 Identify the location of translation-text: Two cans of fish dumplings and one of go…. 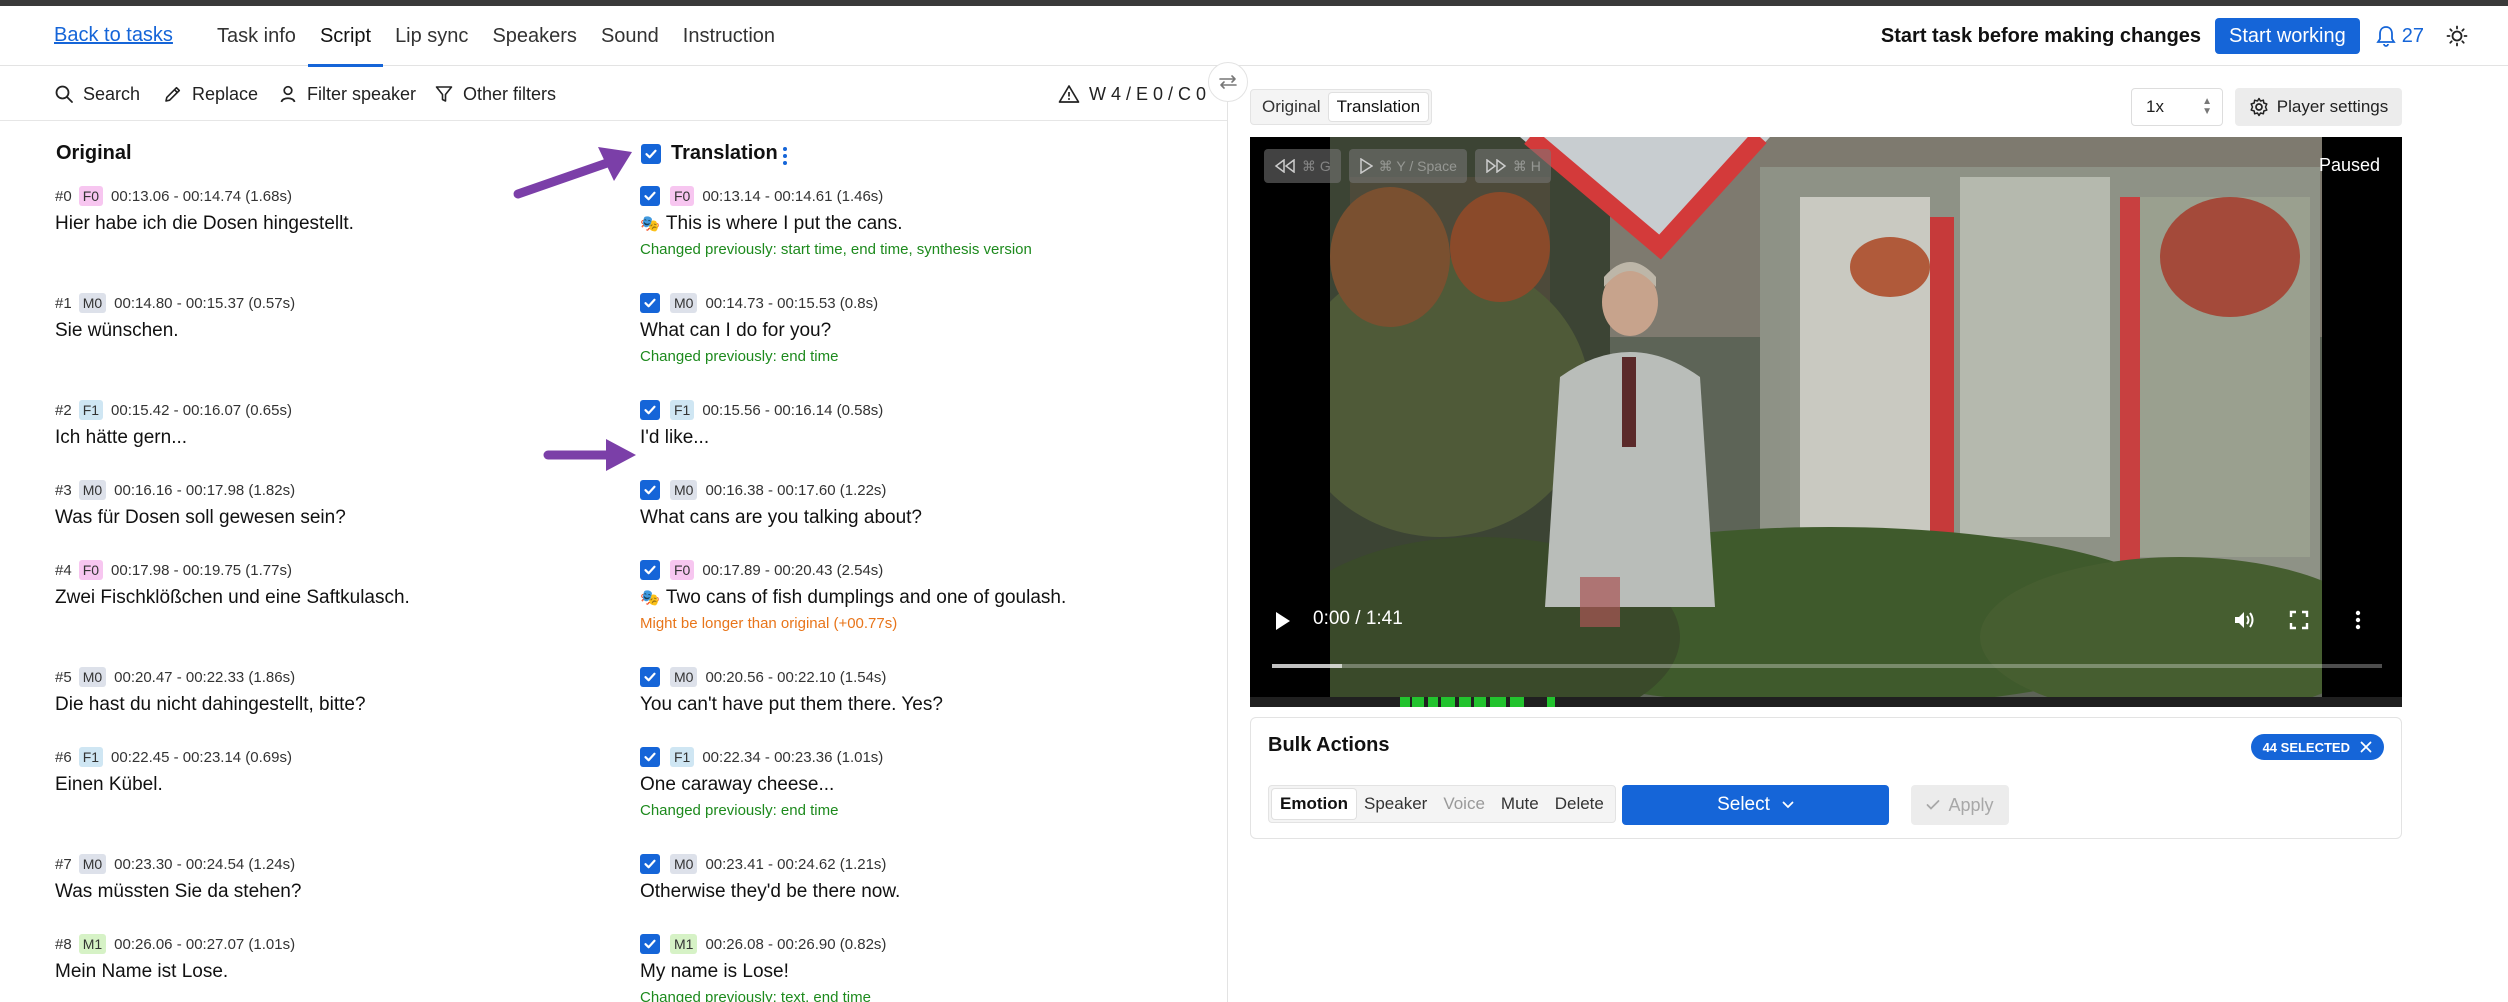
(866, 598).